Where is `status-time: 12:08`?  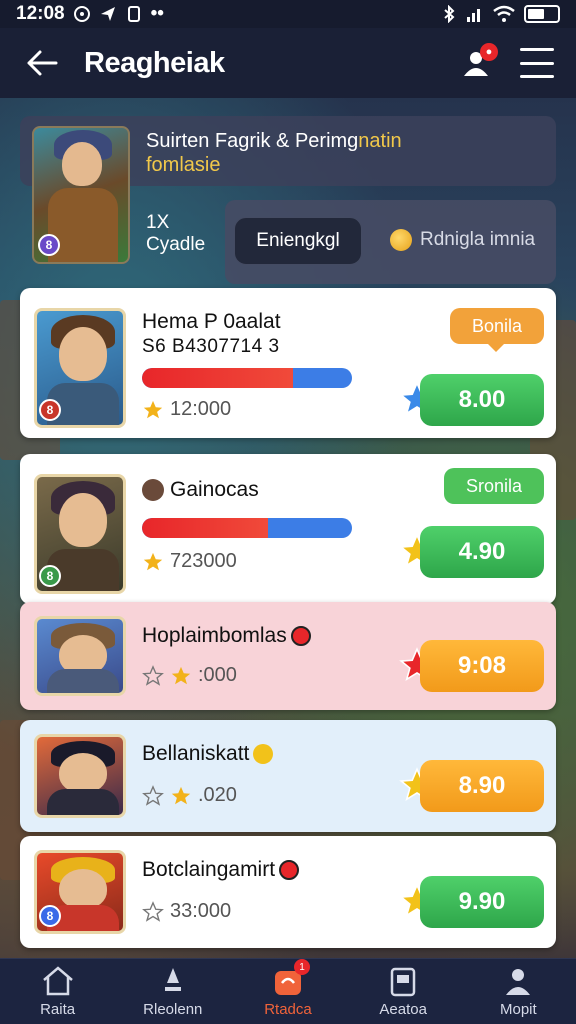 status-time: 12:08 is located at coordinates (40, 13).